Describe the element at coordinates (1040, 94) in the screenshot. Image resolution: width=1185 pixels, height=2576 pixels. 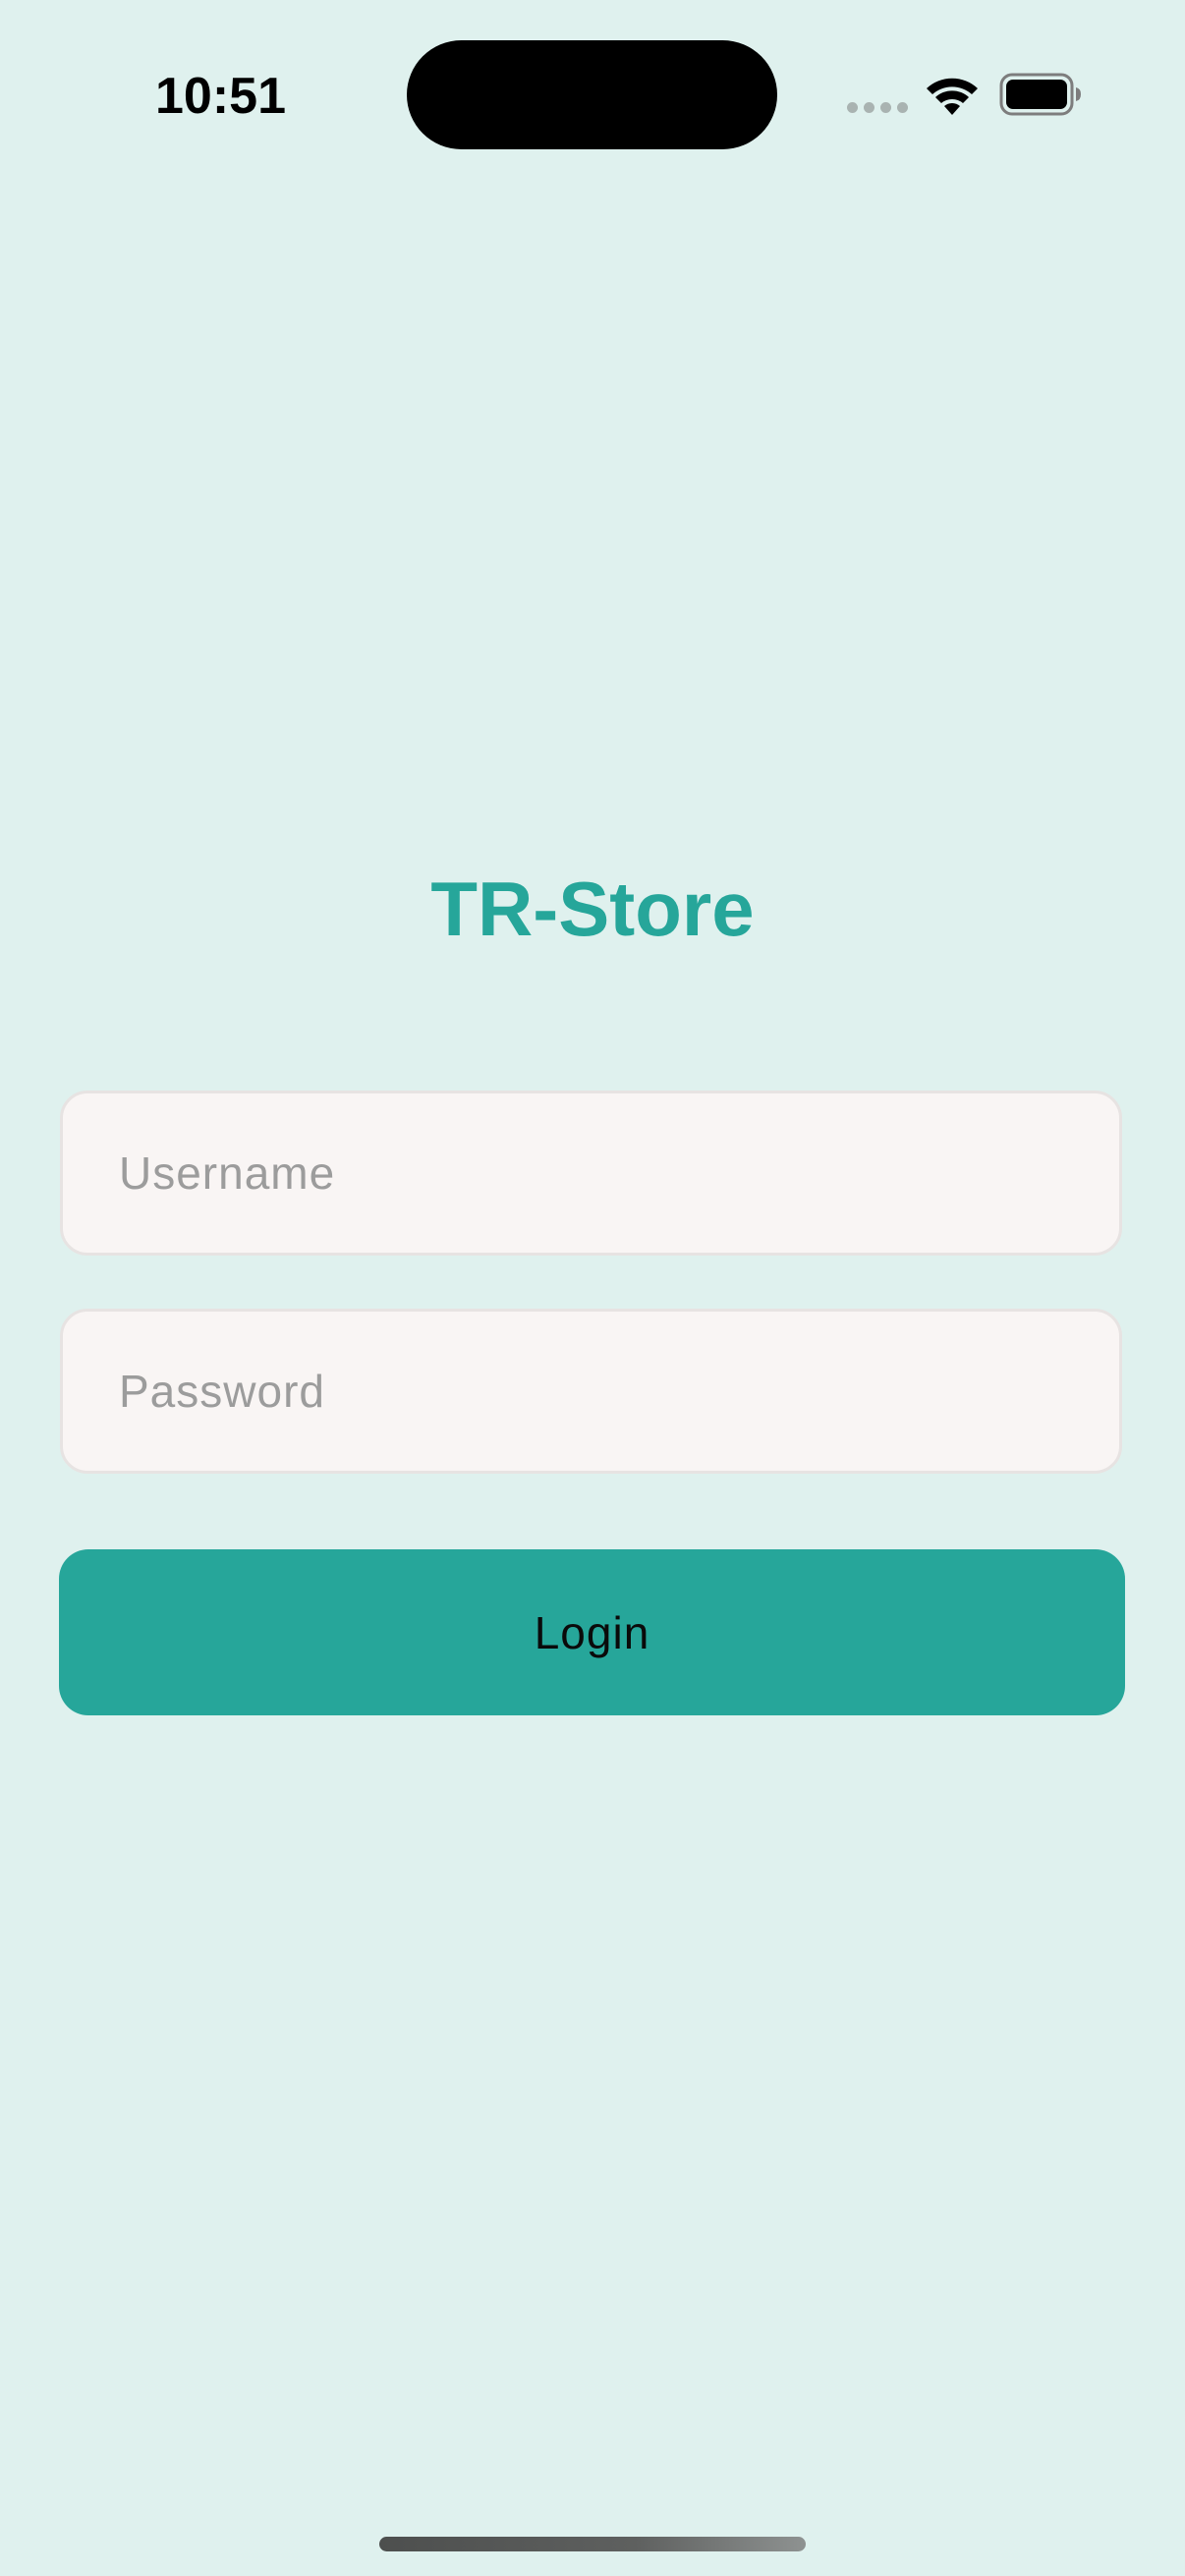
I see `battery-icon` at that location.